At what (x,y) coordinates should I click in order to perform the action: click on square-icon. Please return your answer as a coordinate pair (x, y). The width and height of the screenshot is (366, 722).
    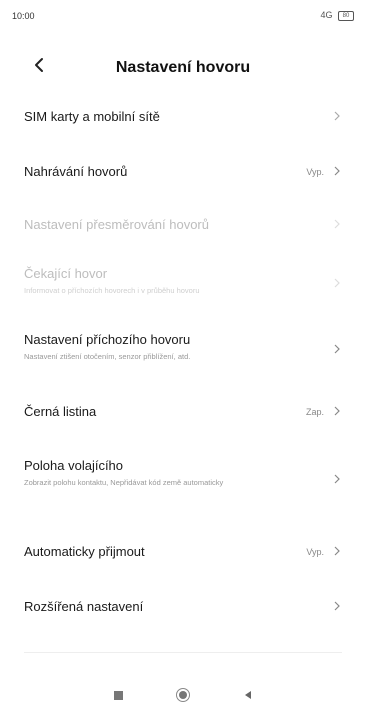
    Looking at the image, I should click on (118, 695).